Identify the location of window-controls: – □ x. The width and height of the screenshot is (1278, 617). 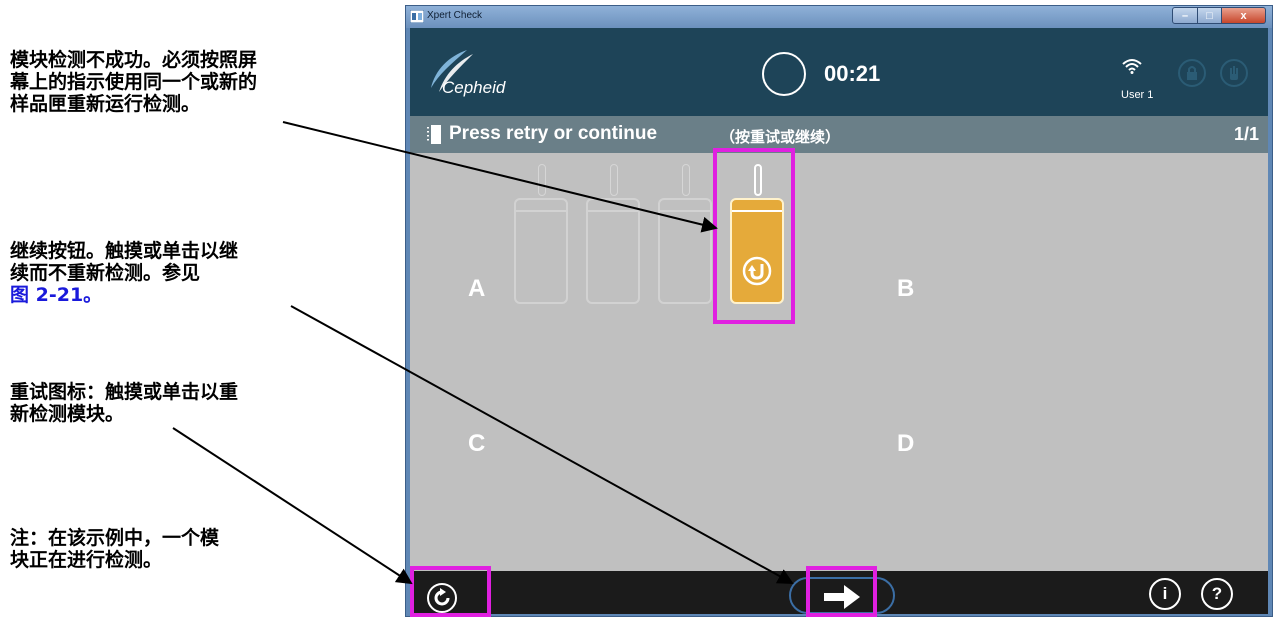
(1219, 16).